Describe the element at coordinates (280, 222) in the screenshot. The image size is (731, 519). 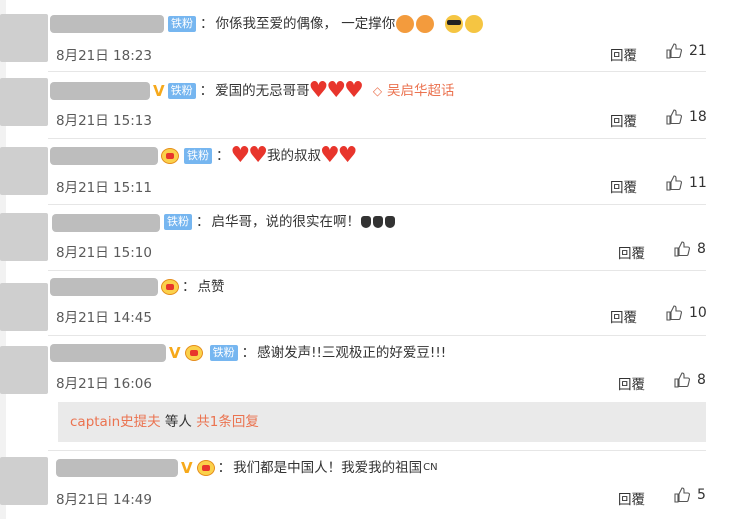
I see `comment-text-line: 铁粉 ： 启华哥，说的很实在啊！` at that location.